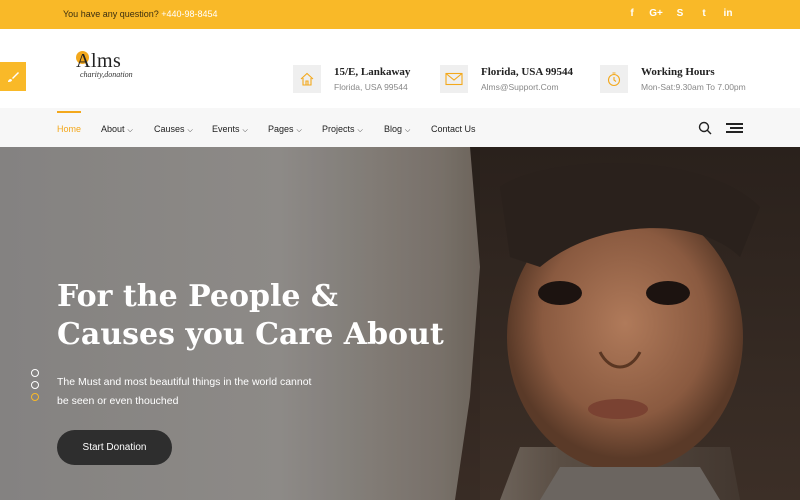 This screenshot has height=500, width=800. I want to click on start-donation-button: Start Donation, so click(114, 447).